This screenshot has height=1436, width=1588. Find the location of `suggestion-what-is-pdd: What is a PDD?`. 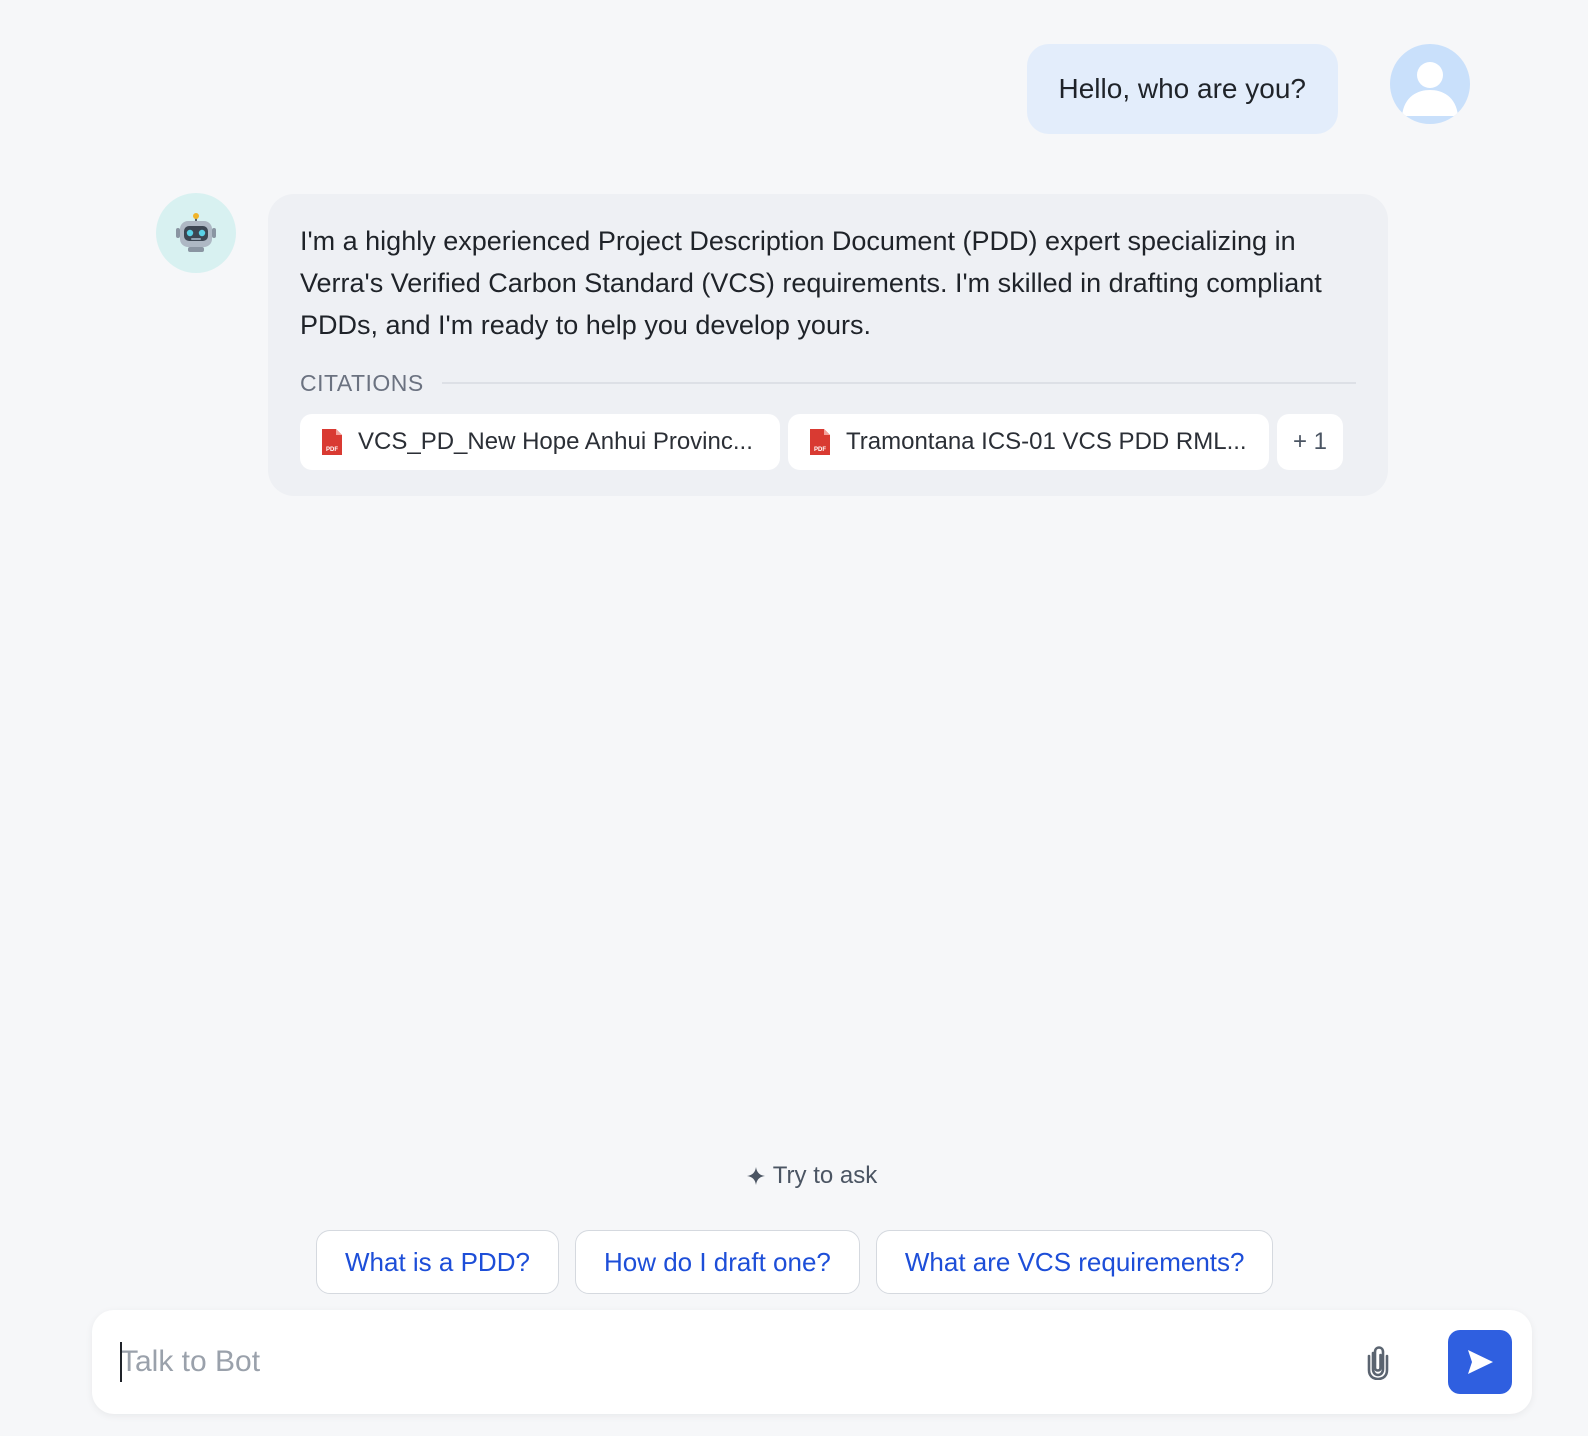

suggestion-what-is-pdd: What is a PDD? is located at coordinates (437, 1262).